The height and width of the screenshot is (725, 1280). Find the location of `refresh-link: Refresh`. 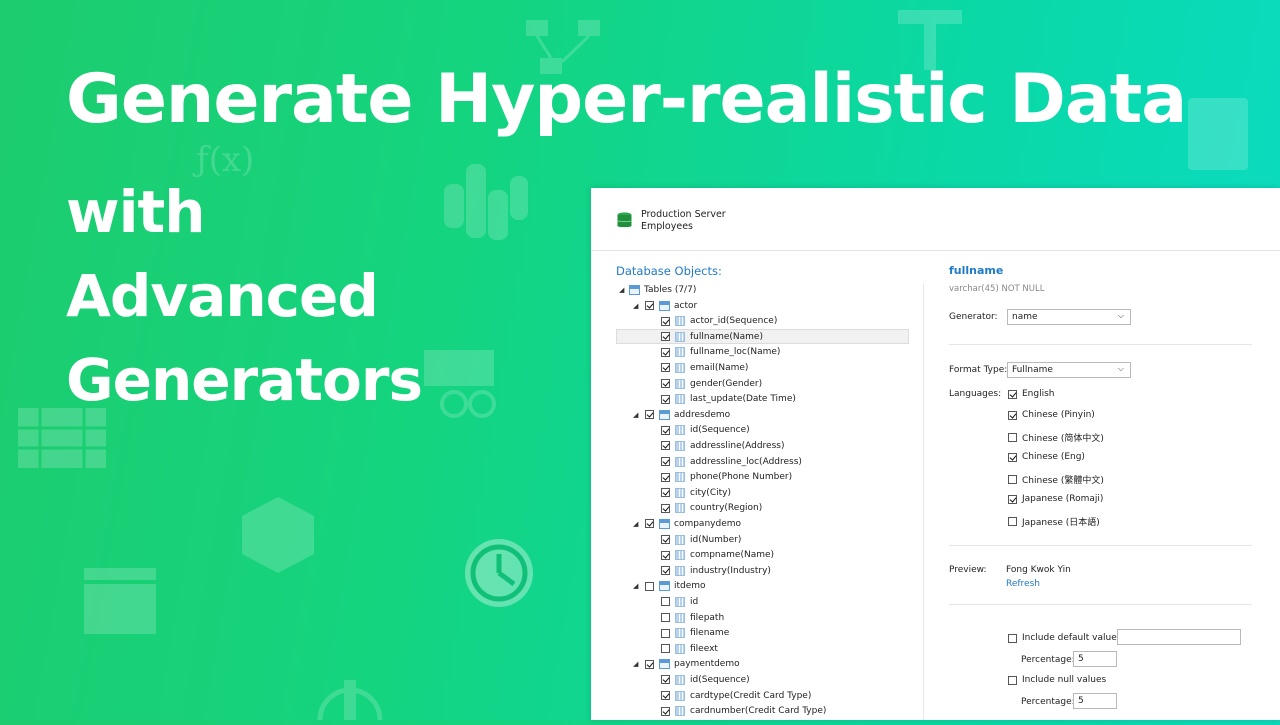

refresh-link: Refresh is located at coordinates (1023, 584).